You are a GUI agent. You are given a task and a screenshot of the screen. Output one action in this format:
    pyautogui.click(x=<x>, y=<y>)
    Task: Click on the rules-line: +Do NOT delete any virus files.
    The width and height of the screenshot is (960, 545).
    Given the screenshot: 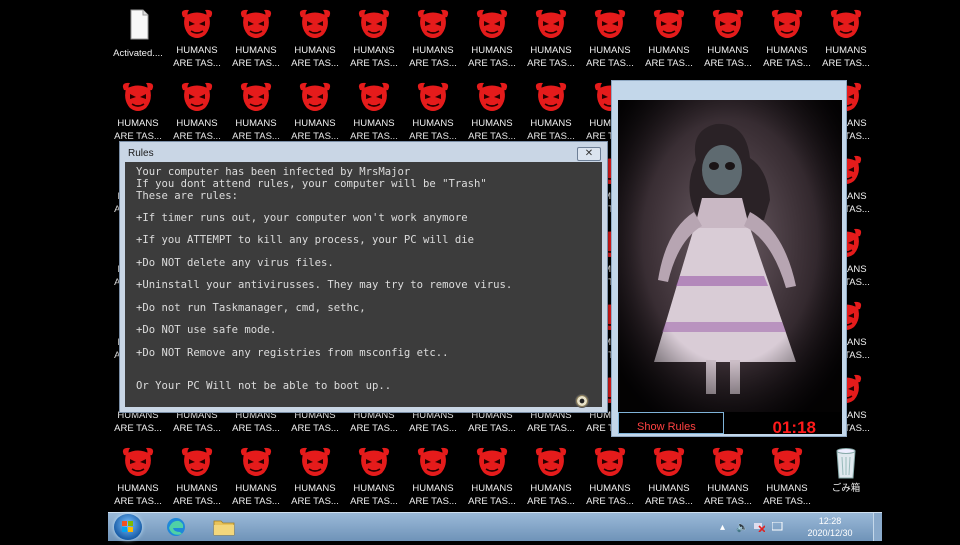 What is the action you would take?
    pyautogui.click(x=235, y=263)
    